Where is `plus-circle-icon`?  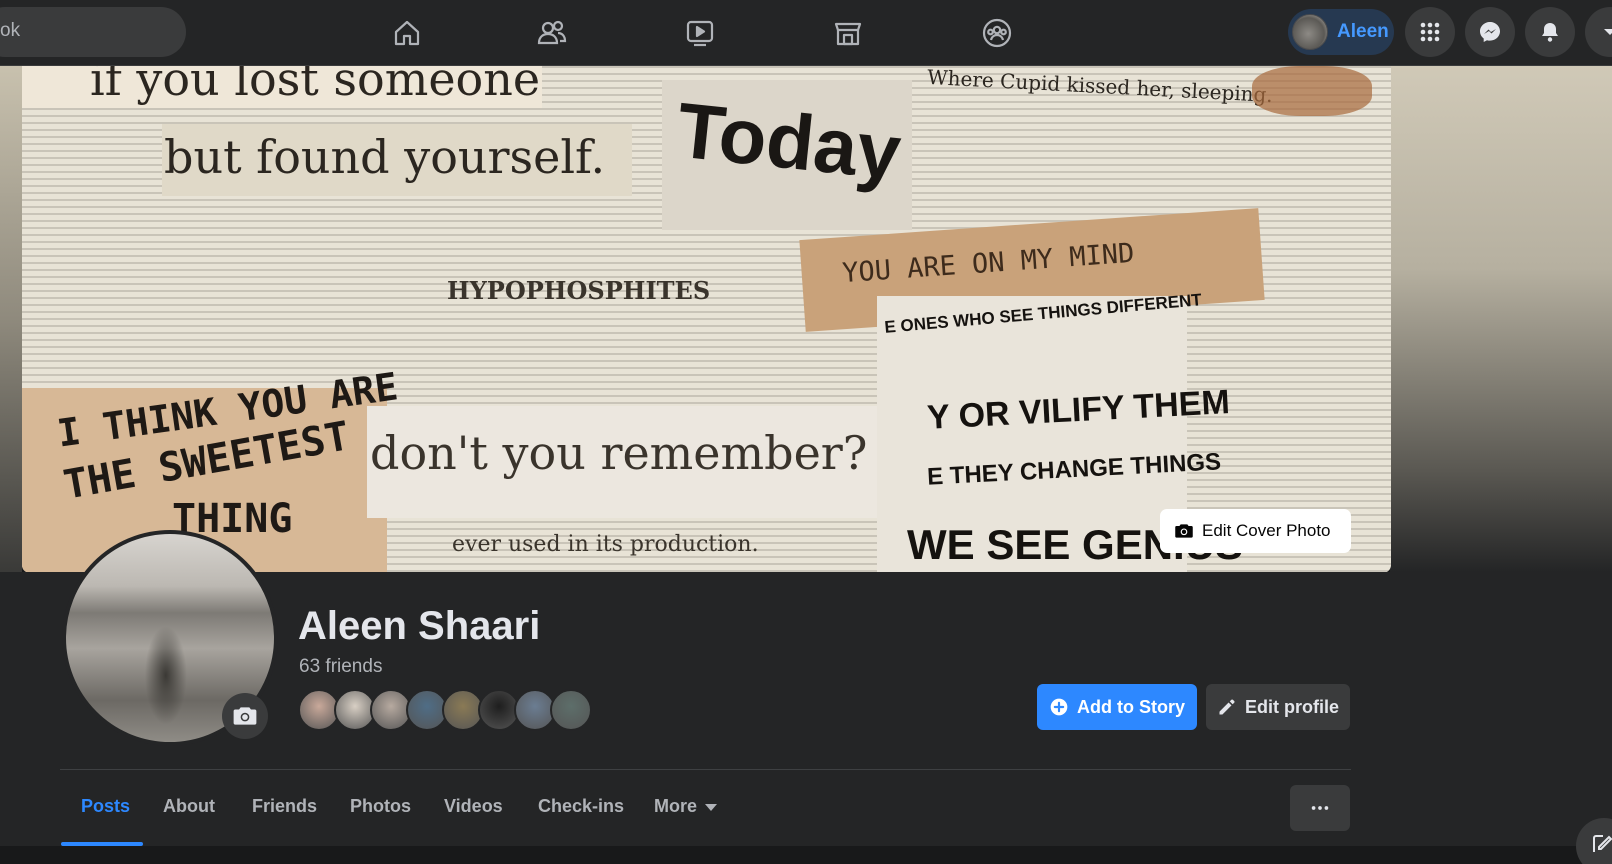 plus-circle-icon is located at coordinates (1059, 707).